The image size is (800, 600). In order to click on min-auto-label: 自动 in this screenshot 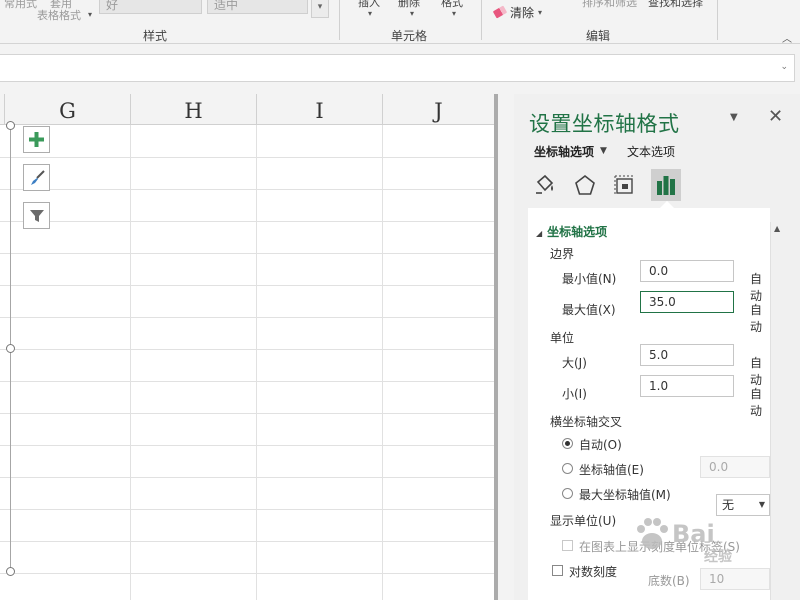, I will do `click(756, 287)`.